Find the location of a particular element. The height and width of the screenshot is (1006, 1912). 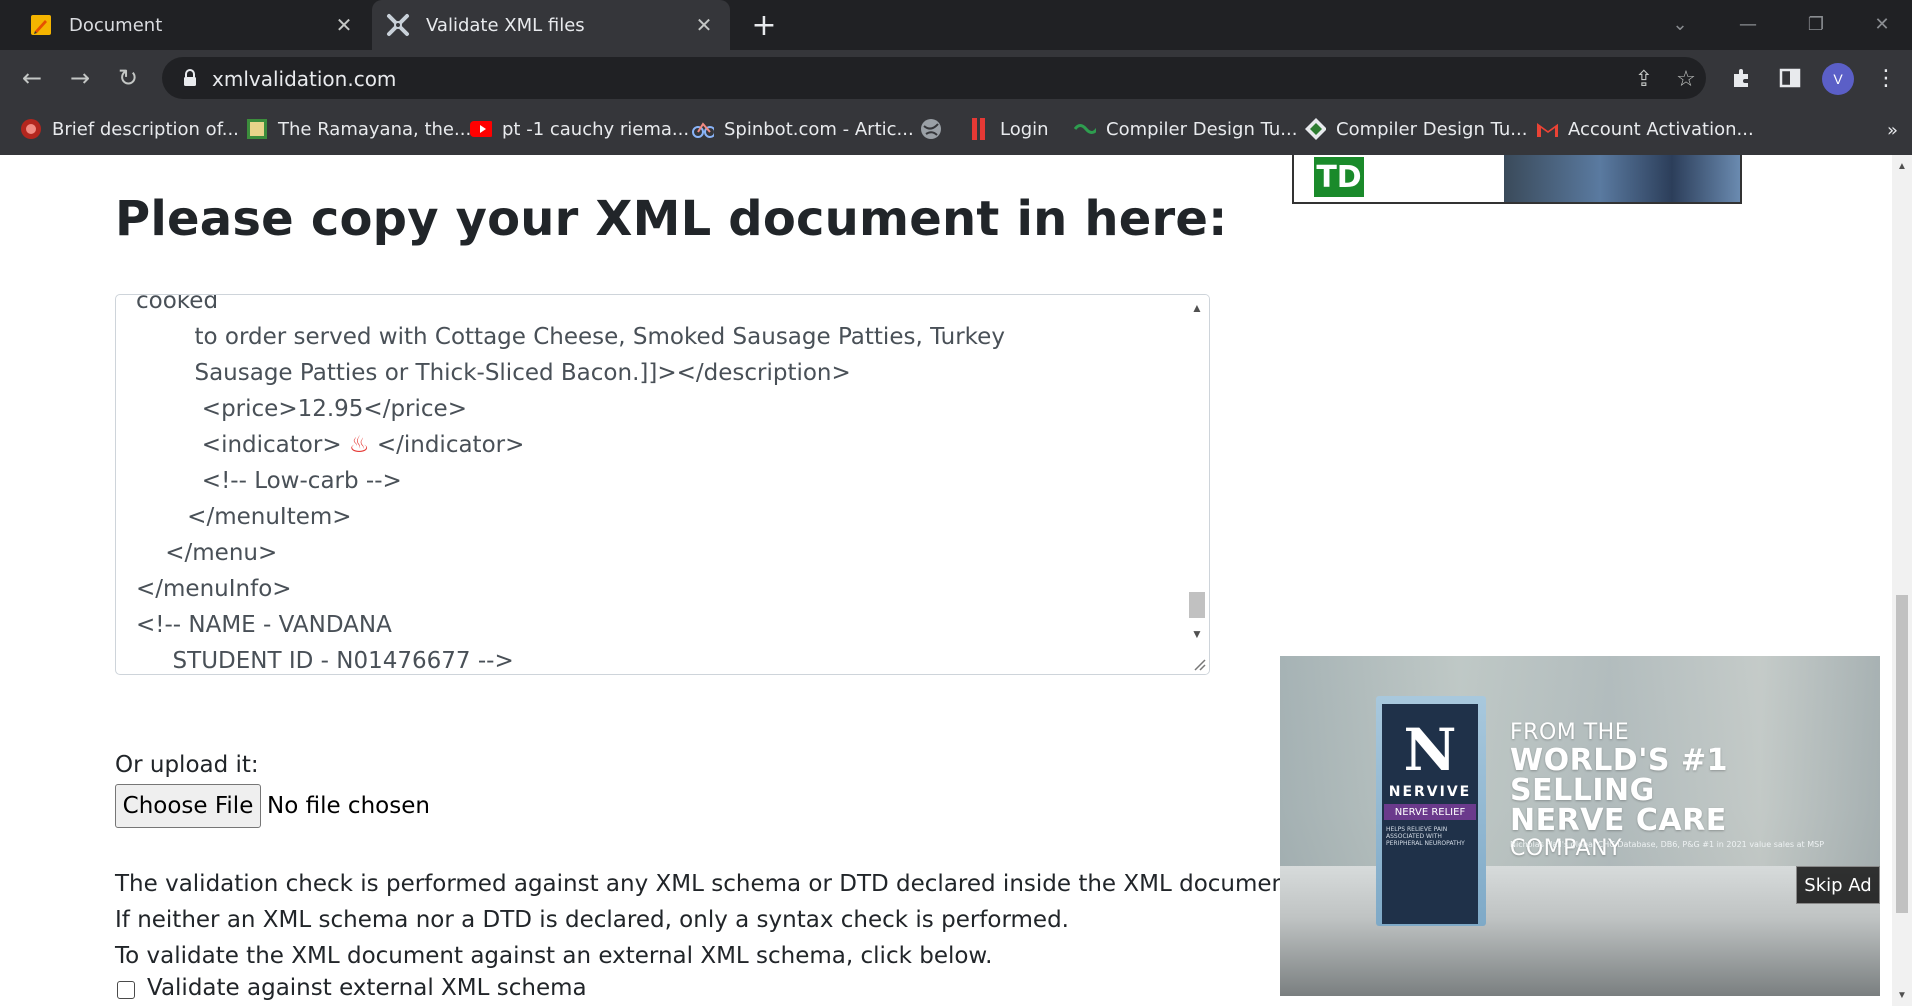

gmail-icon is located at coordinates (1547, 129).